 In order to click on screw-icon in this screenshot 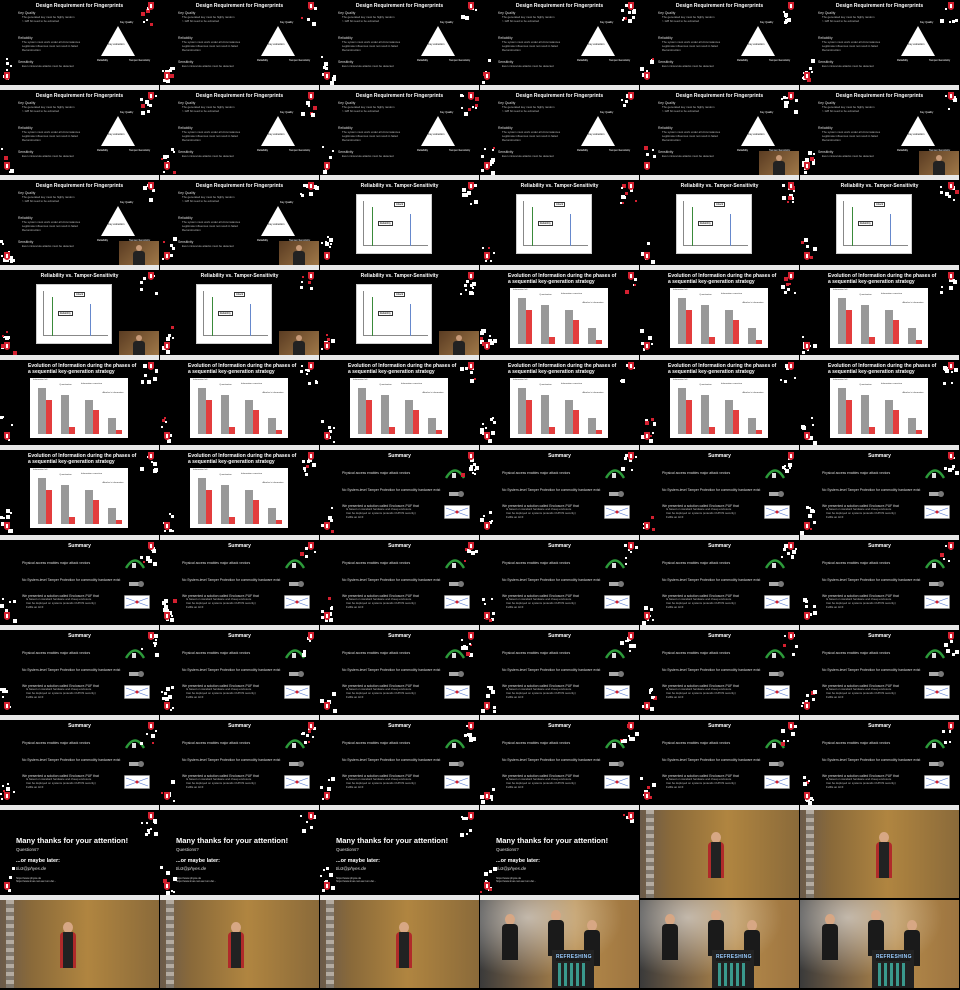, I will do `click(136, 675)`.